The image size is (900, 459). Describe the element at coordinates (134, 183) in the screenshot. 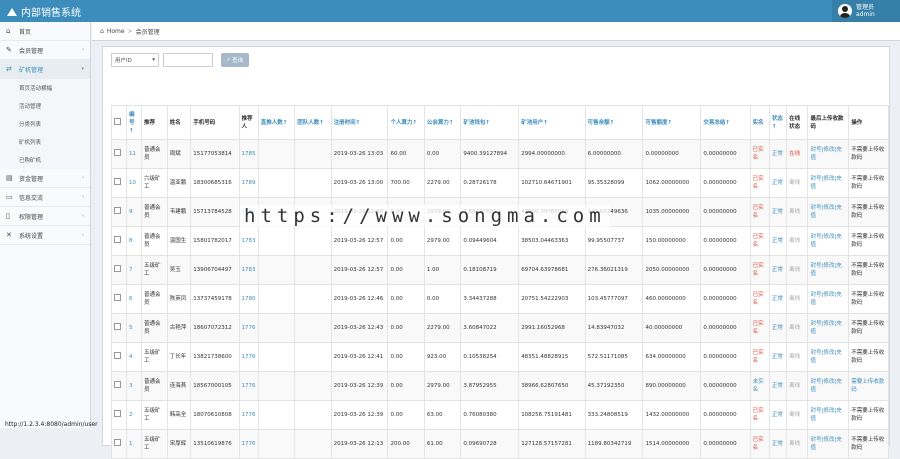

I see `table-cell: 10` at that location.